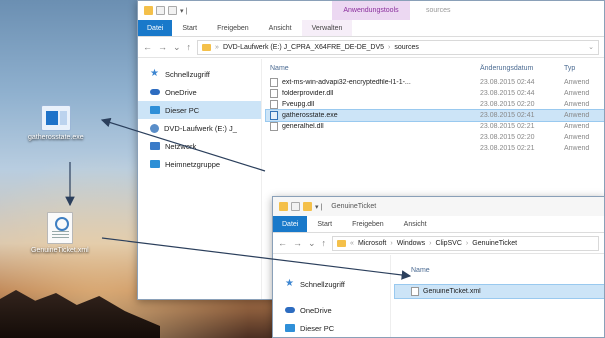 The height and width of the screenshot is (338, 605). What do you see at coordinates (411, 243) in the screenshot?
I see `breadcrumb-segment: Windows` at bounding box center [411, 243].